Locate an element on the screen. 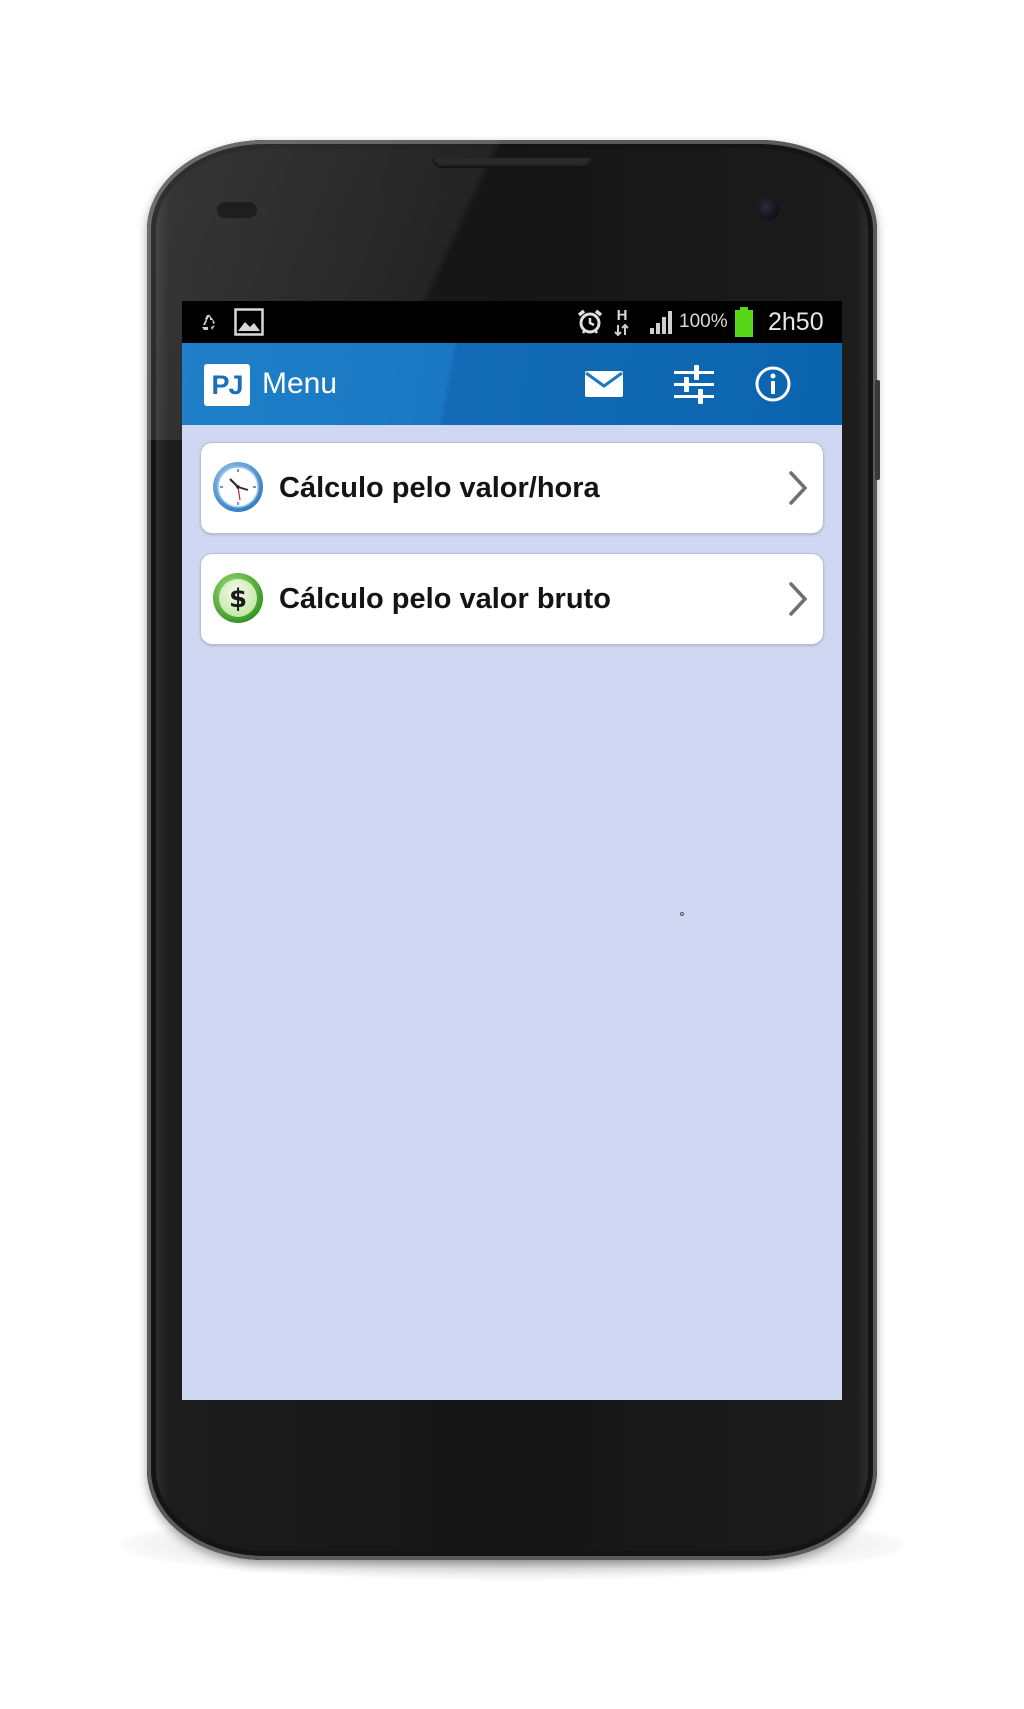 The image size is (1024, 1709). proximity-sensor is located at coordinates (237, 210).